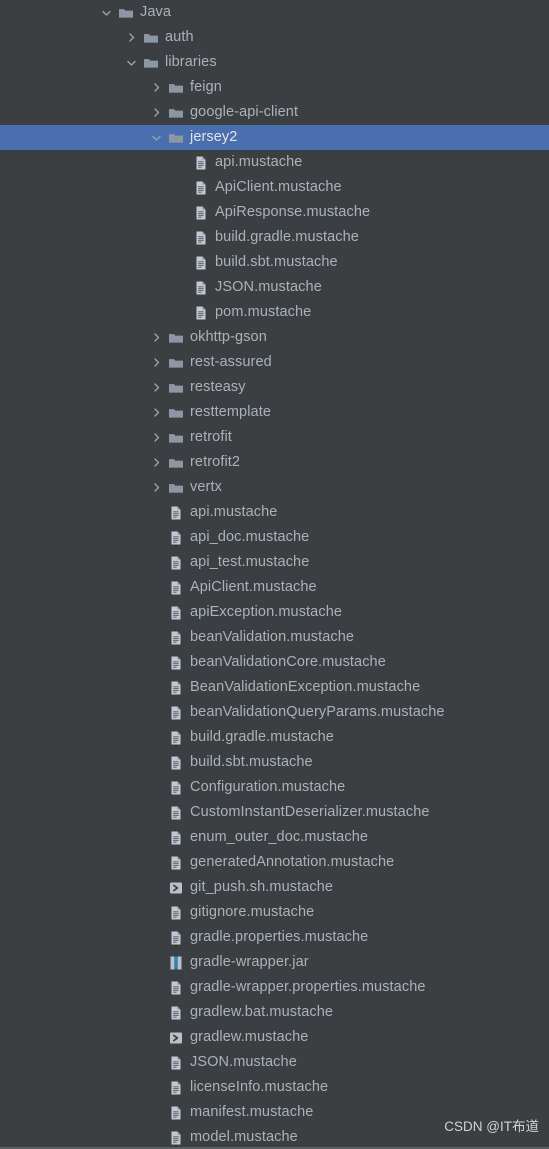 The height and width of the screenshot is (1149, 549). I want to click on tree-row: auth, so click(274, 37).